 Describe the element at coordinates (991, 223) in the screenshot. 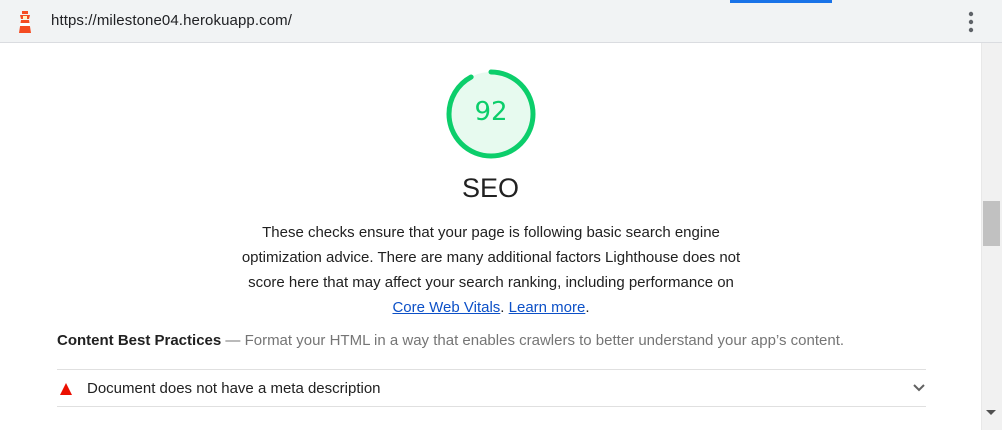

I see `scrollbar-thumb` at that location.